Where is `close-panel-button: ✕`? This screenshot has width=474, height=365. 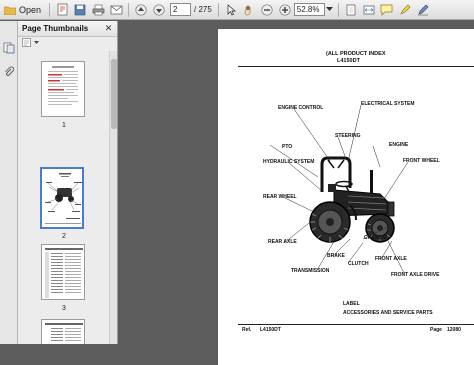
close-panel-button: ✕ is located at coordinates (108, 28).